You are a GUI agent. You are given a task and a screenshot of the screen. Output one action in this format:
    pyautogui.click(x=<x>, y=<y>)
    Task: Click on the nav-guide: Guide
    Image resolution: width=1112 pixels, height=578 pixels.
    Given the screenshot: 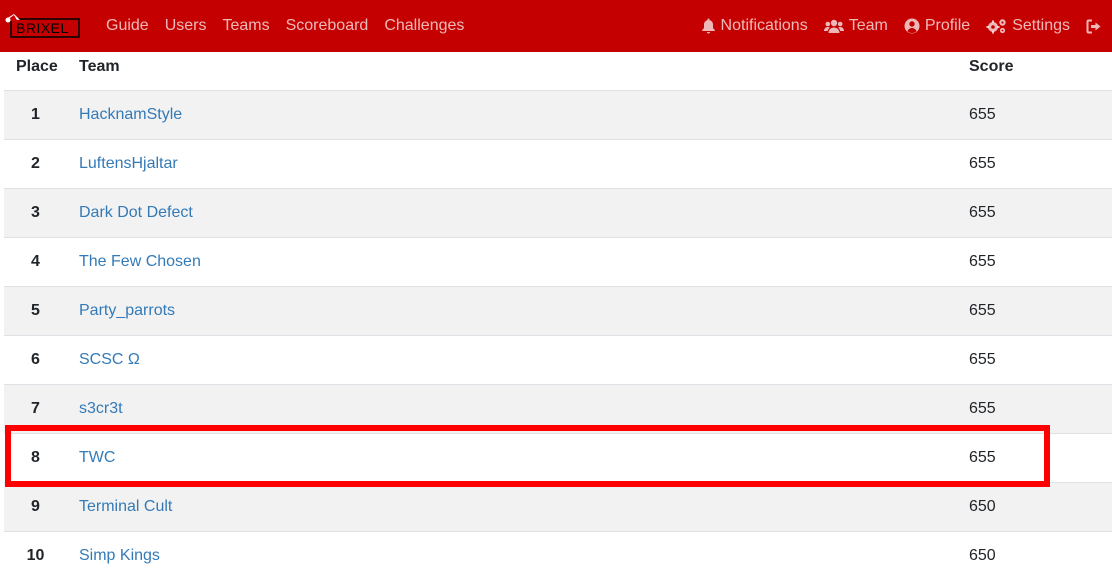 What is the action you would take?
    pyautogui.click(x=127, y=26)
    